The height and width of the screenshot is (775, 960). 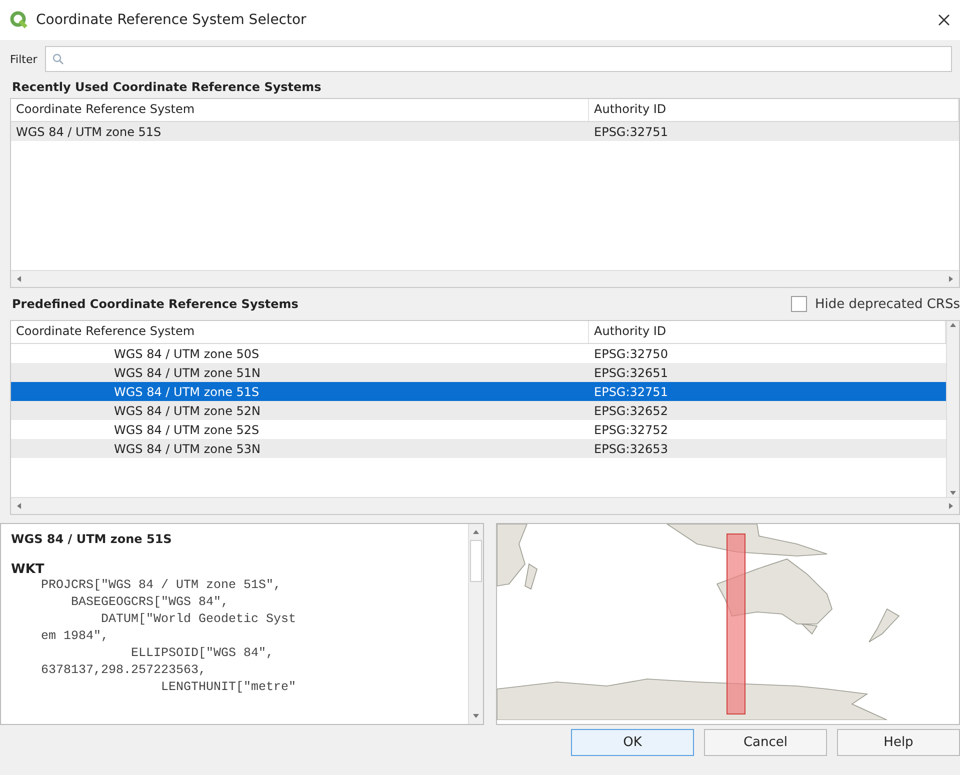 I want to click on wkt-line: em 1984",, so click(x=75, y=636).